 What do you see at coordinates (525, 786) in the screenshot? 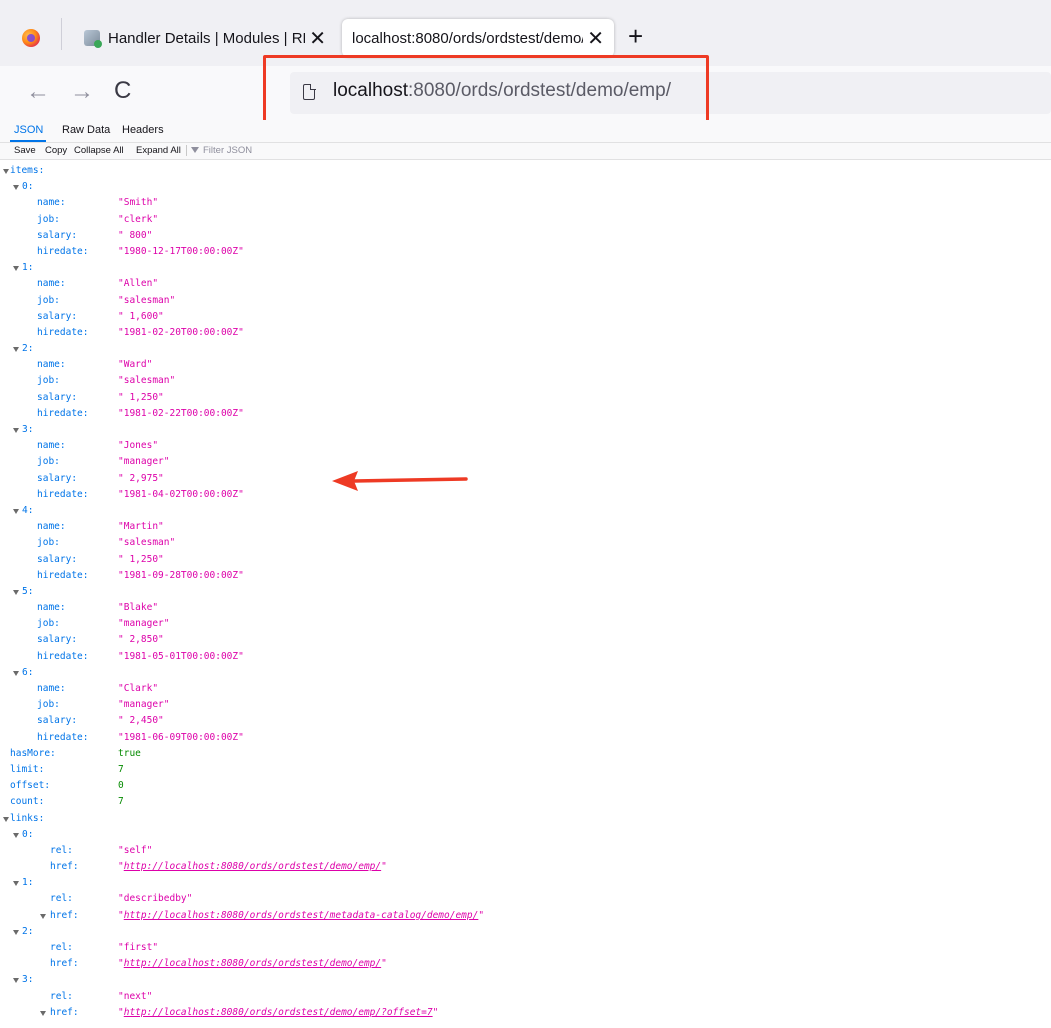
I see `json-property-row: offset: 0` at bounding box center [525, 786].